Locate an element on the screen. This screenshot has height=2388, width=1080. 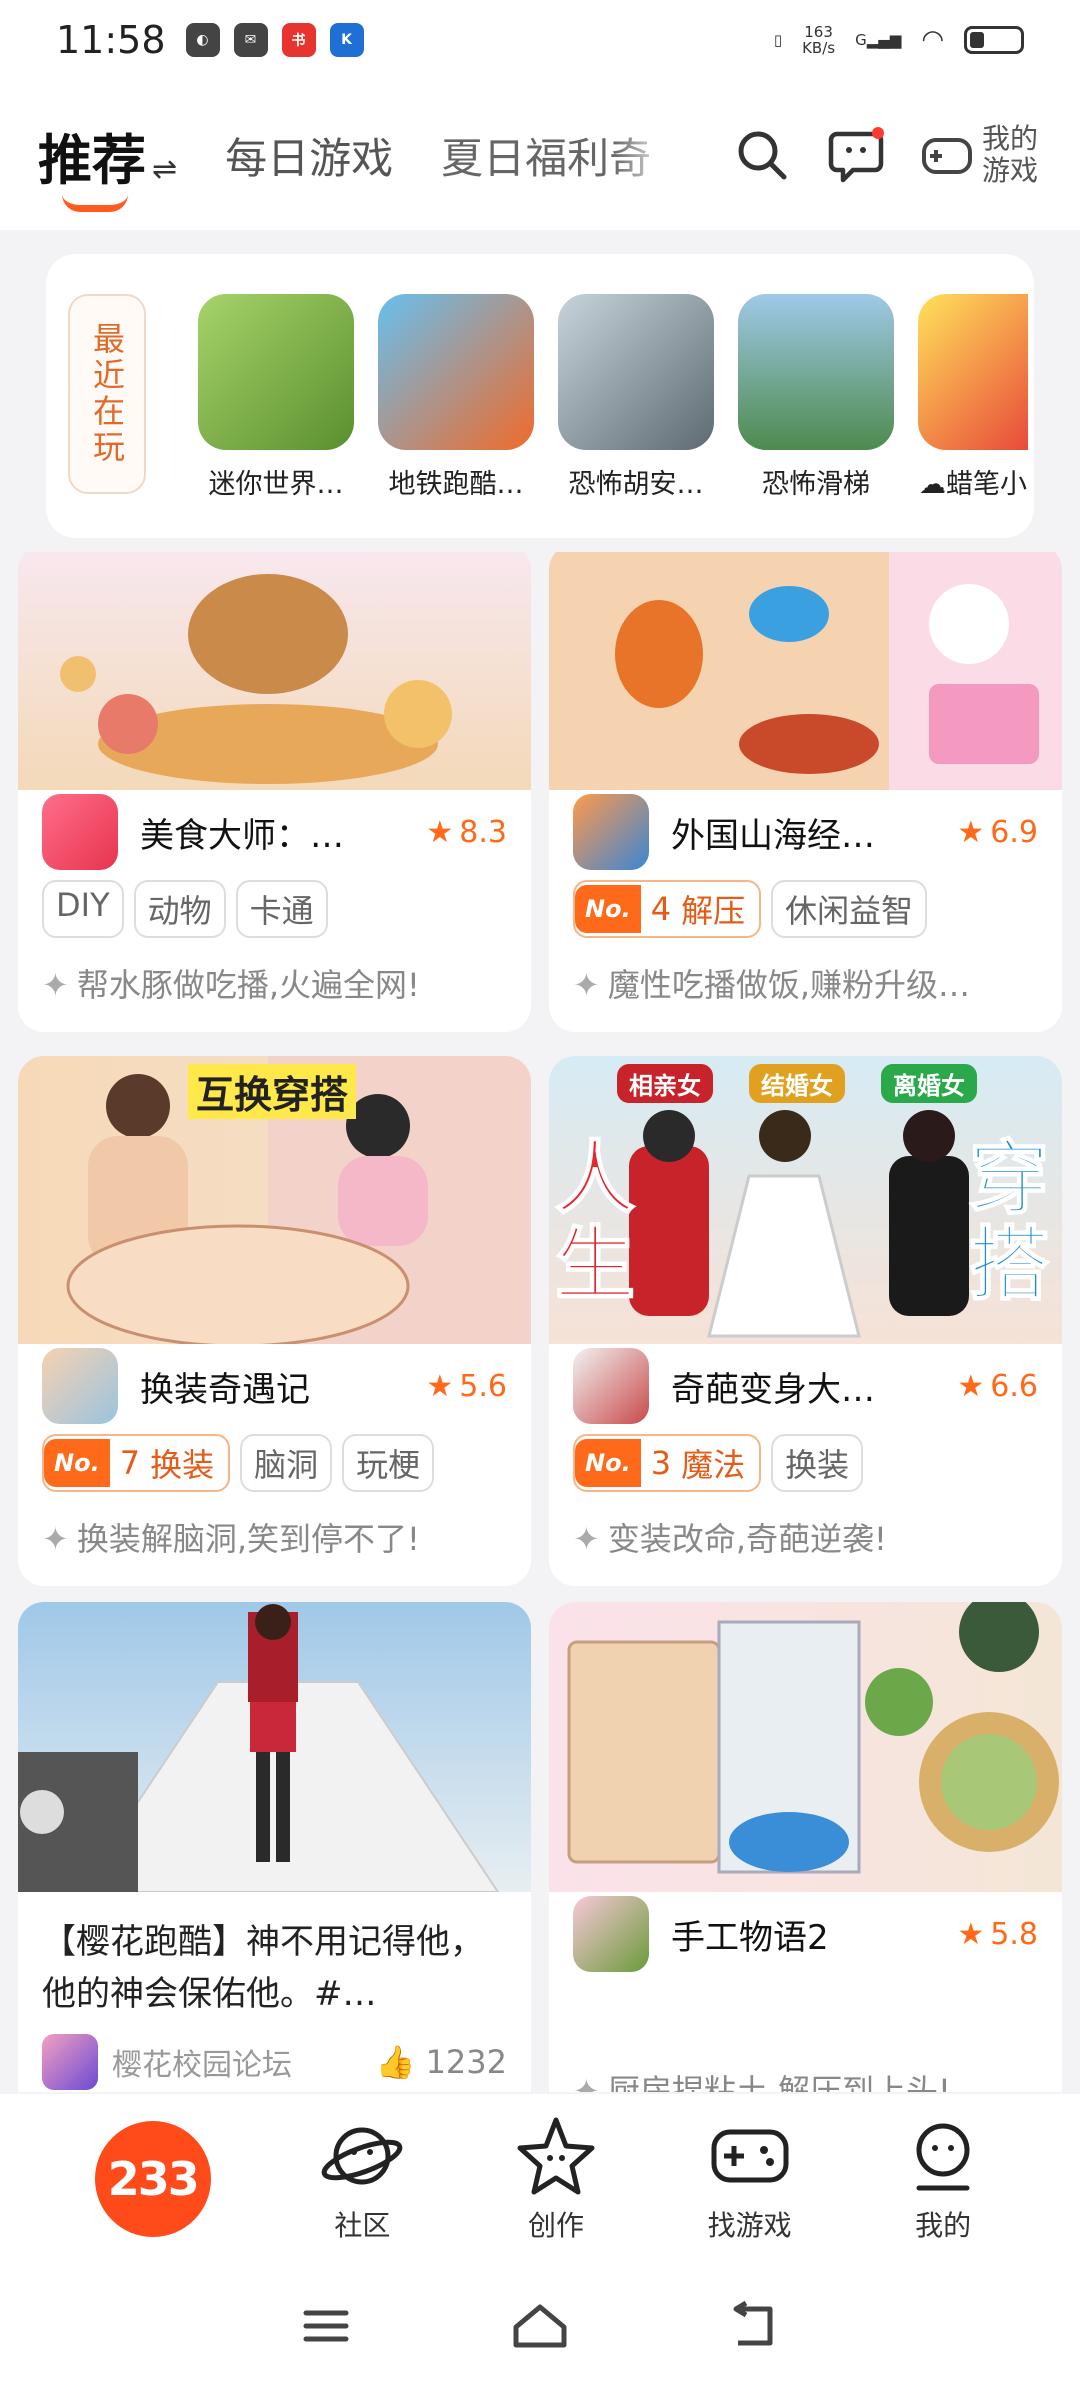
tag: 换装 is located at coordinates (817, 1463).